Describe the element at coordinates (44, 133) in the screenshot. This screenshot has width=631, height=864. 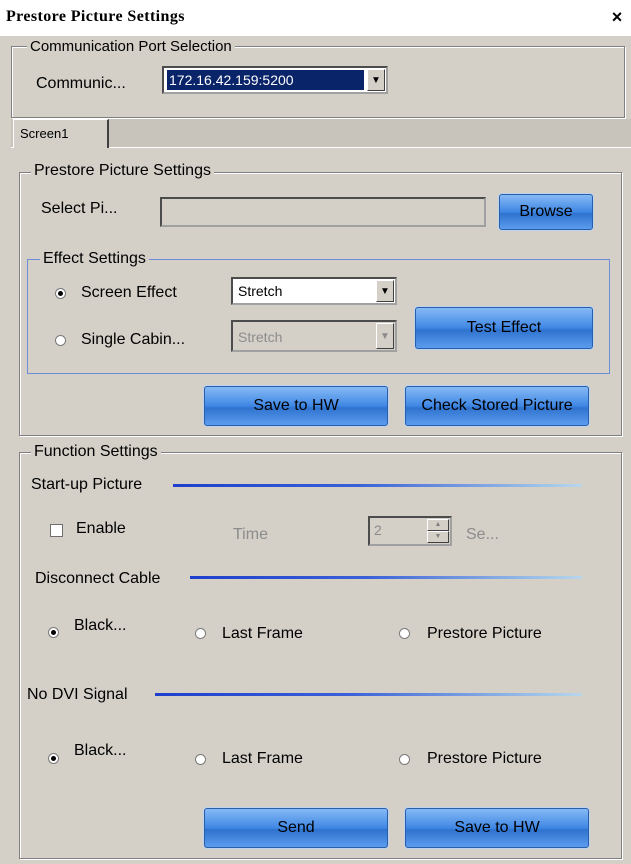
I see `tab-screen1-label: Screen1` at that location.